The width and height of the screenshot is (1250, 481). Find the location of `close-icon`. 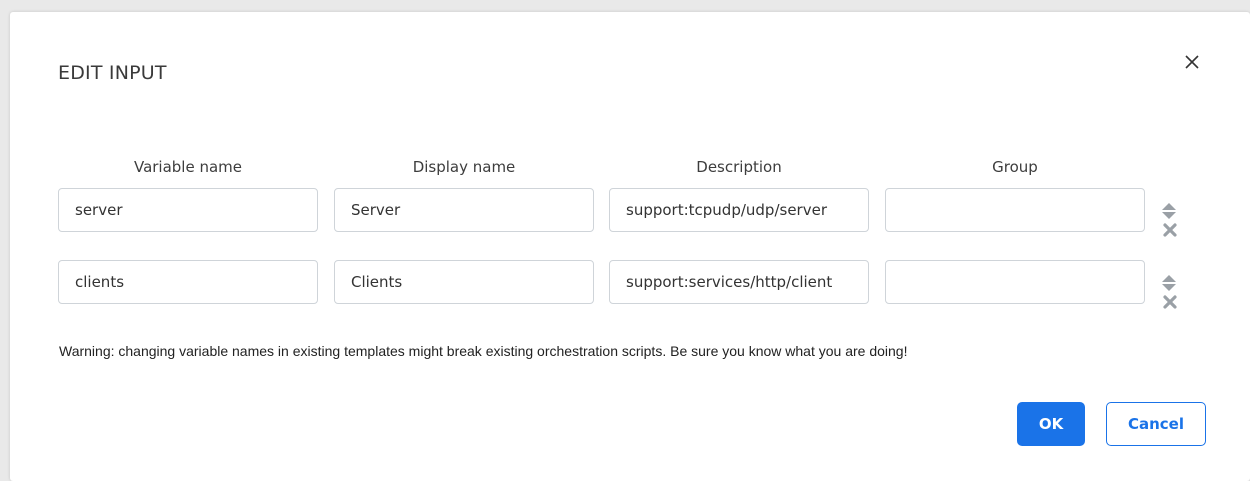

close-icon is located at coordinates (1192, 62).